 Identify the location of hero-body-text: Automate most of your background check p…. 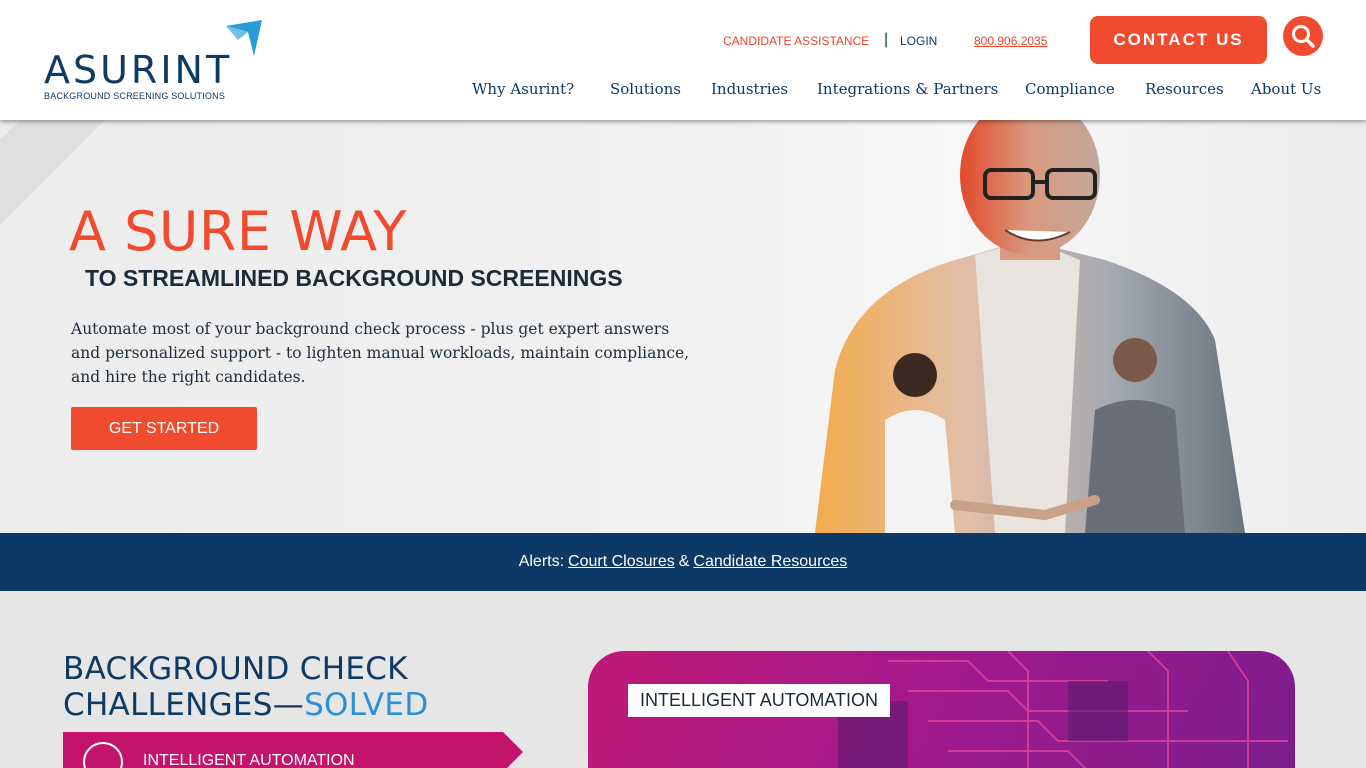
(380, 353).